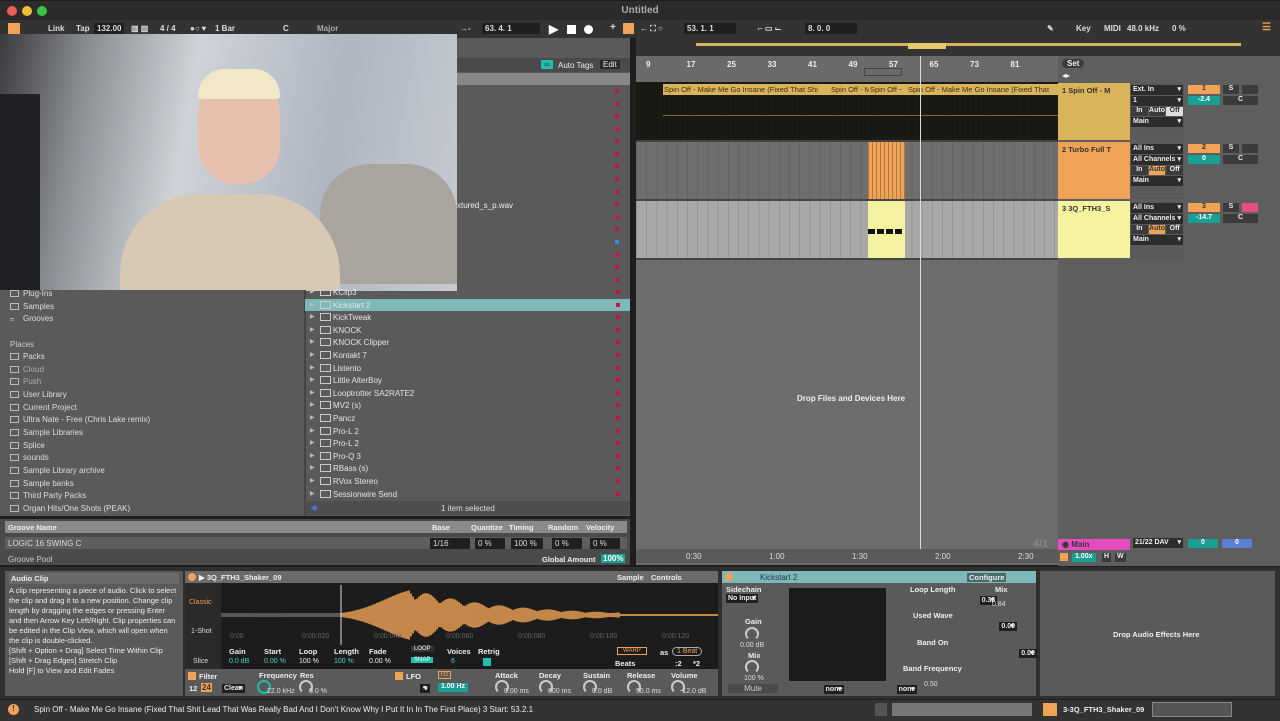  I want to click on list-item: ▶ Little AlterBoy, so click(467, 380).